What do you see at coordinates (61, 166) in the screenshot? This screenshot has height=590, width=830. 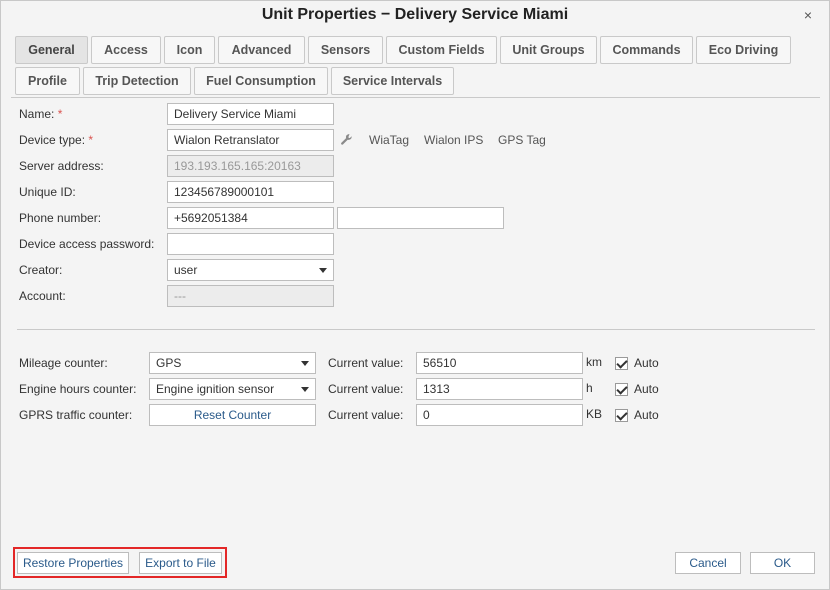 I see `server-address-label: Server address:` at bounding box center [61, 166].